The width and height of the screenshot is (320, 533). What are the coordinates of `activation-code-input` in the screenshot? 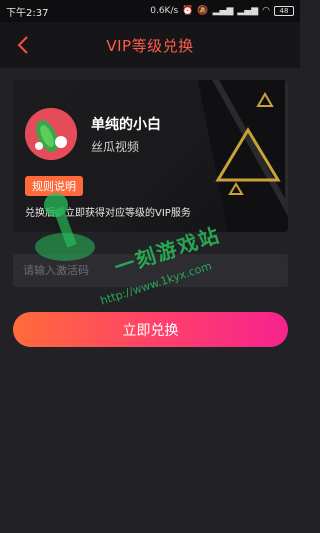 It's located at (150, 270).